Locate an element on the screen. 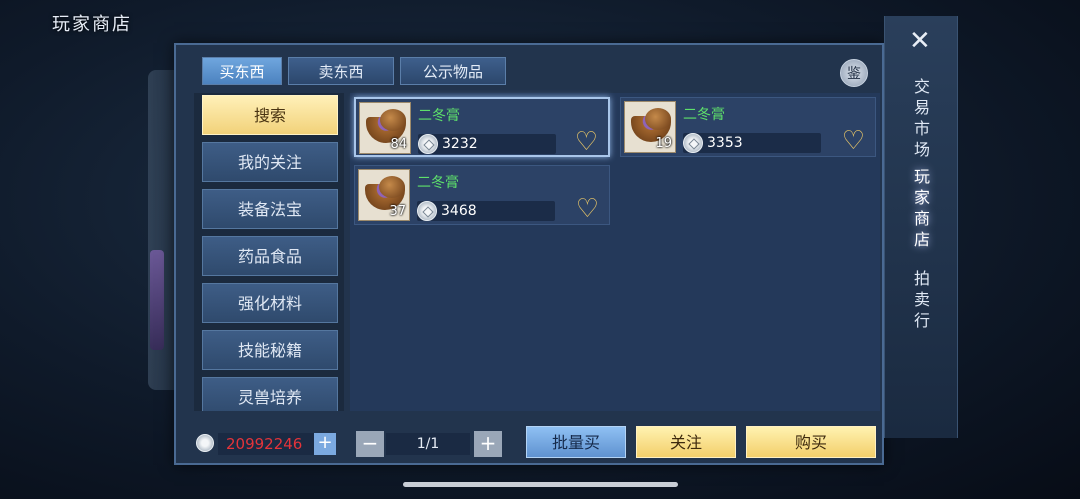 The width and height of the screenshot is (1080, 499). category-enhance-materials: 强化材料 is located at coordinates (270, 303).